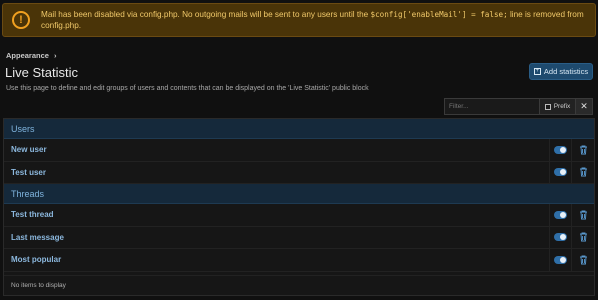 This screenshot has width=598, height=300. What do you see at coordinates (27, 55) in the screenshot?
I see `breadcrumb-item-appearance: Appearance` at bounding box center [27, 55].